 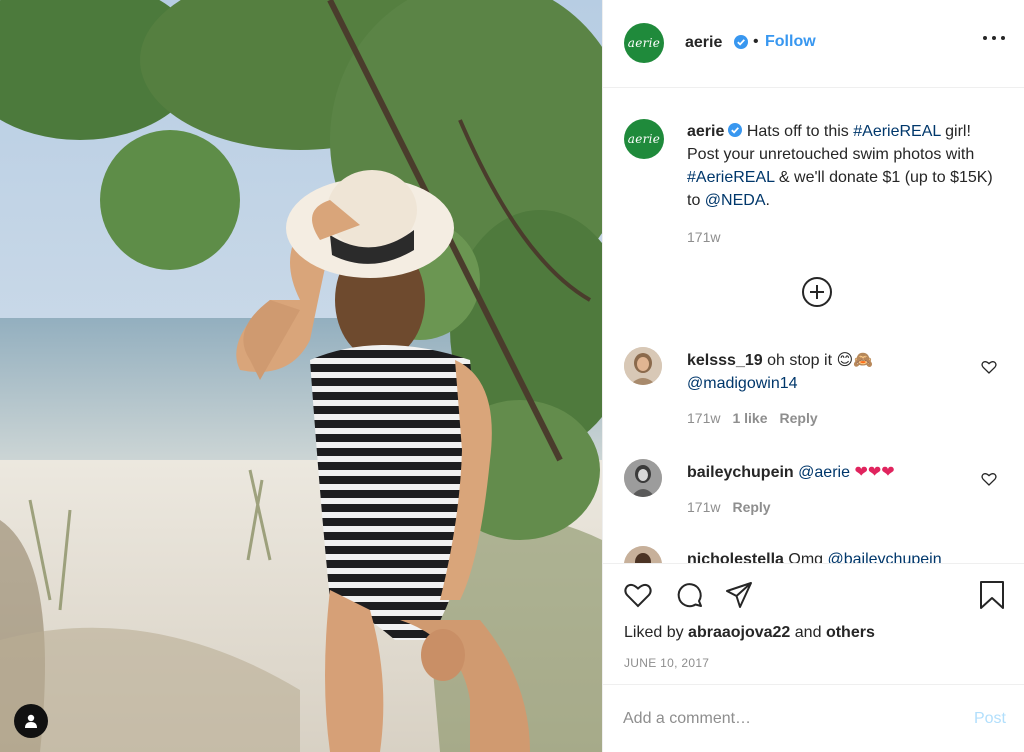 I want to click on mention-link: @baileychupein, so click(x=885, y=557).